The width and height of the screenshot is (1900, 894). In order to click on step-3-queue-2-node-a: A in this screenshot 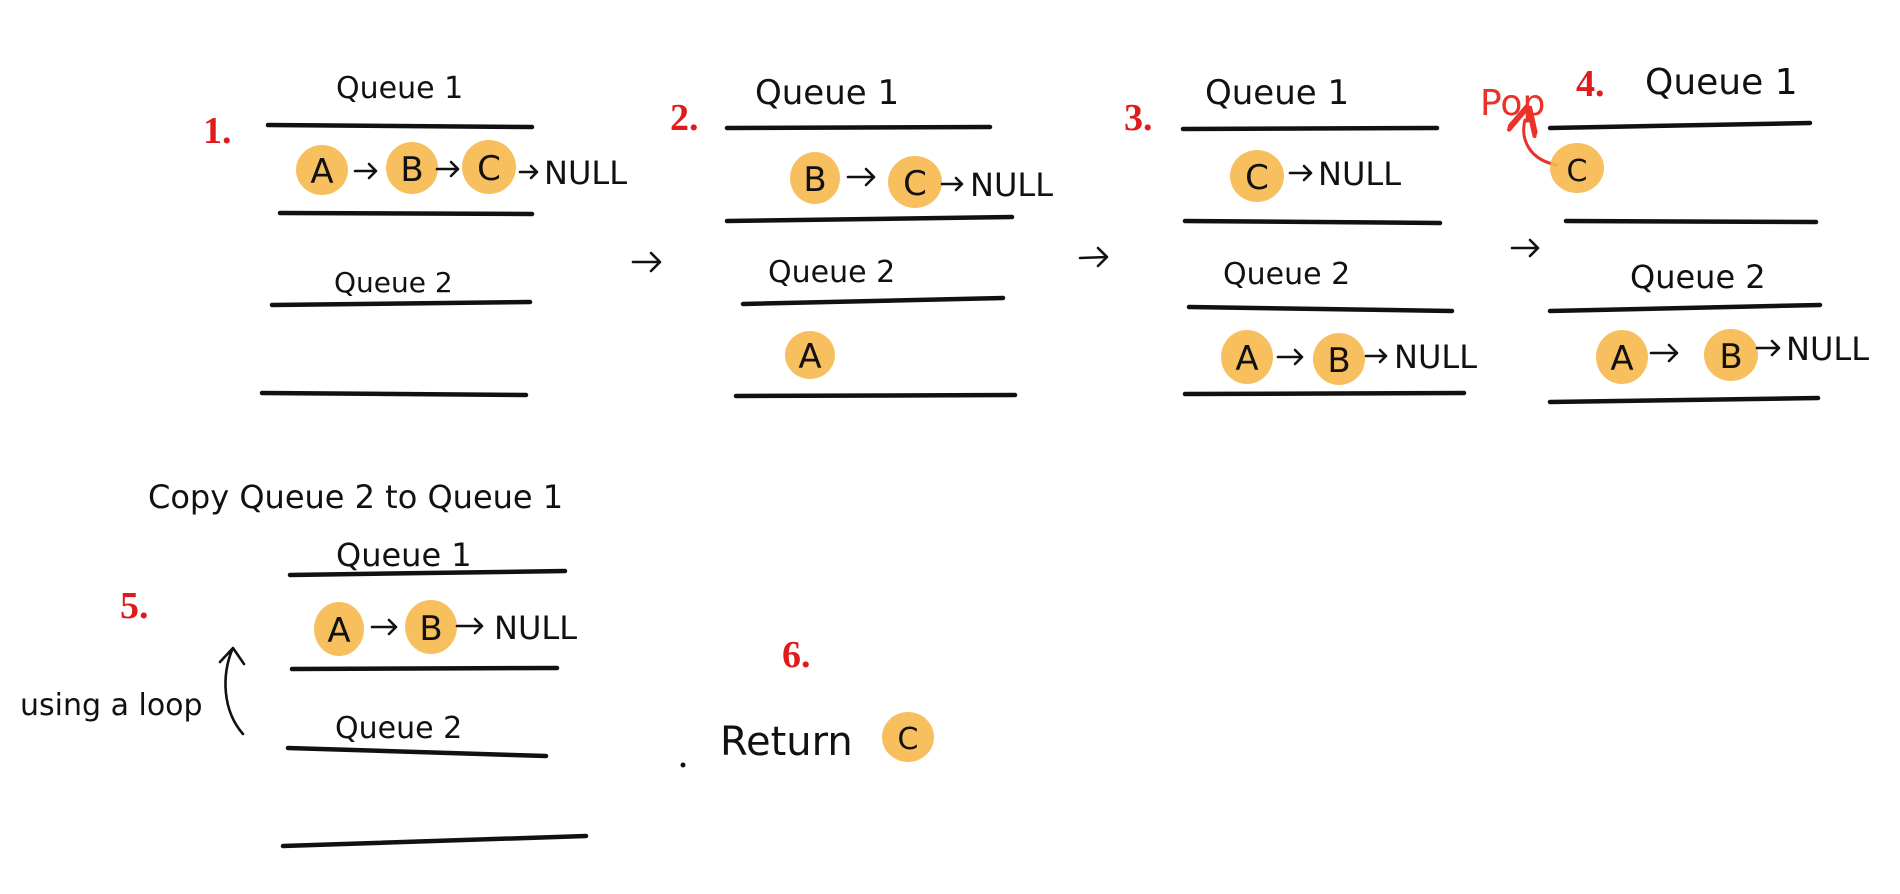, I will do `click(1247, 357)`.